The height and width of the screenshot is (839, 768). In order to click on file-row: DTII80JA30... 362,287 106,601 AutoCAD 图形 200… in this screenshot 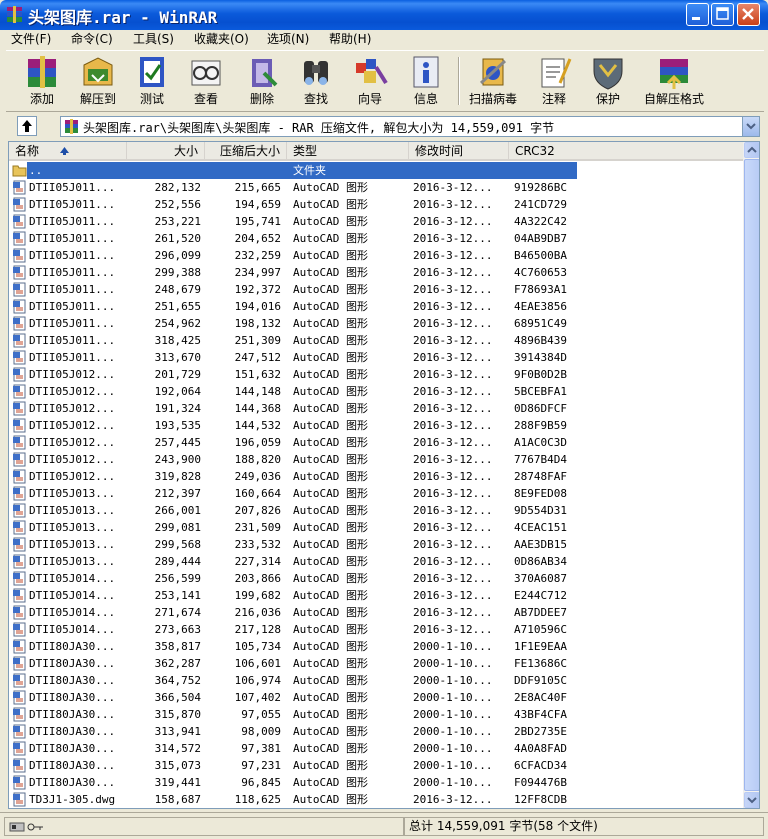, I will do `click(376, 663)`.